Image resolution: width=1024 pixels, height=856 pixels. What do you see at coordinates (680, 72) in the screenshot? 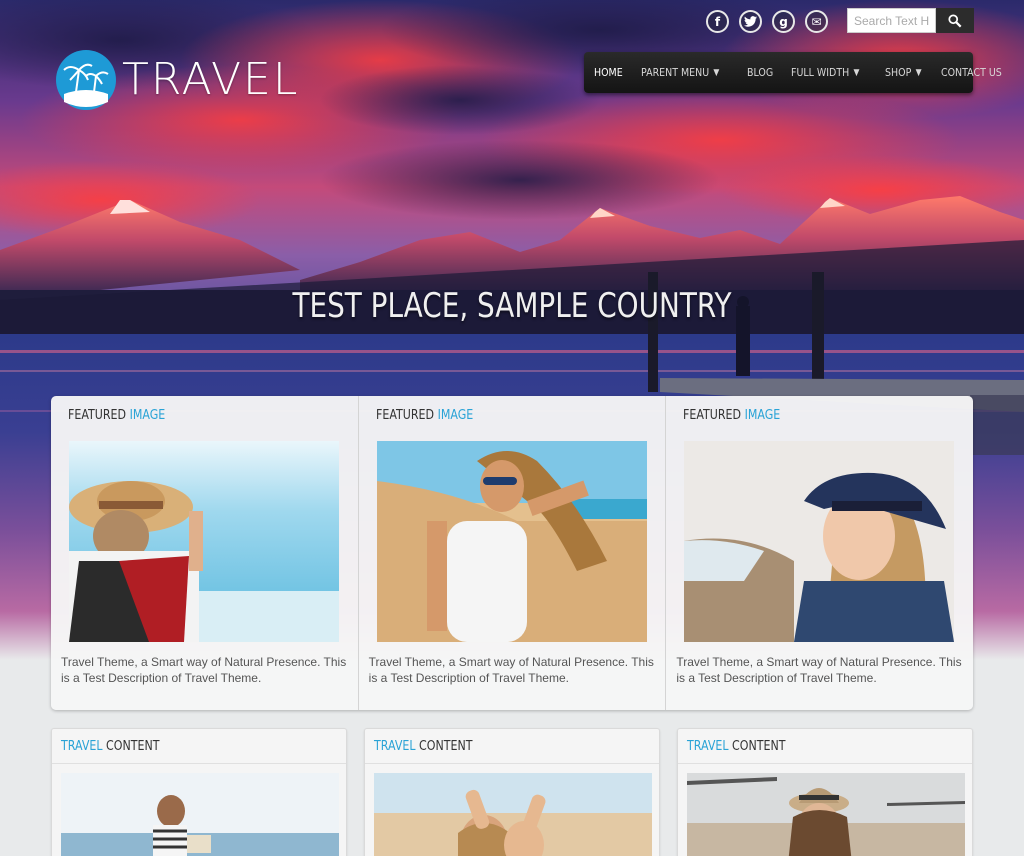
I see `nav-item-parent-menu: Parent Menu ▼` at bounding box center [680, 72].